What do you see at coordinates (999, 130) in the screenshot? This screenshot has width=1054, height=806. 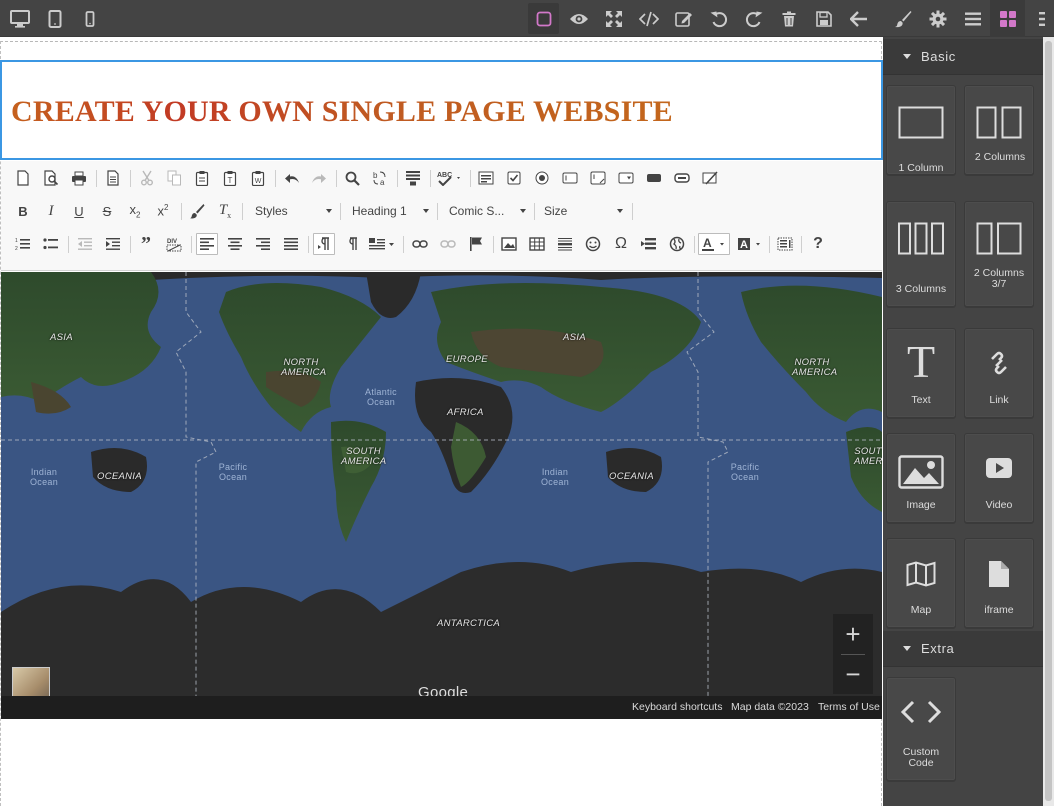 I see `block-2-columns: 2 Columns` at bounding box center [999, 130].